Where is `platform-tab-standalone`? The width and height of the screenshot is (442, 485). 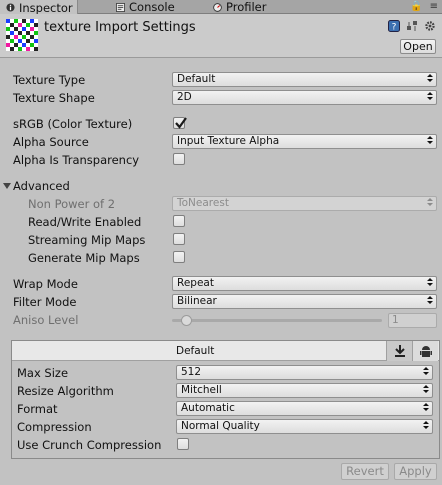
platform-tab-standalone is located at coordinates (399, 351).